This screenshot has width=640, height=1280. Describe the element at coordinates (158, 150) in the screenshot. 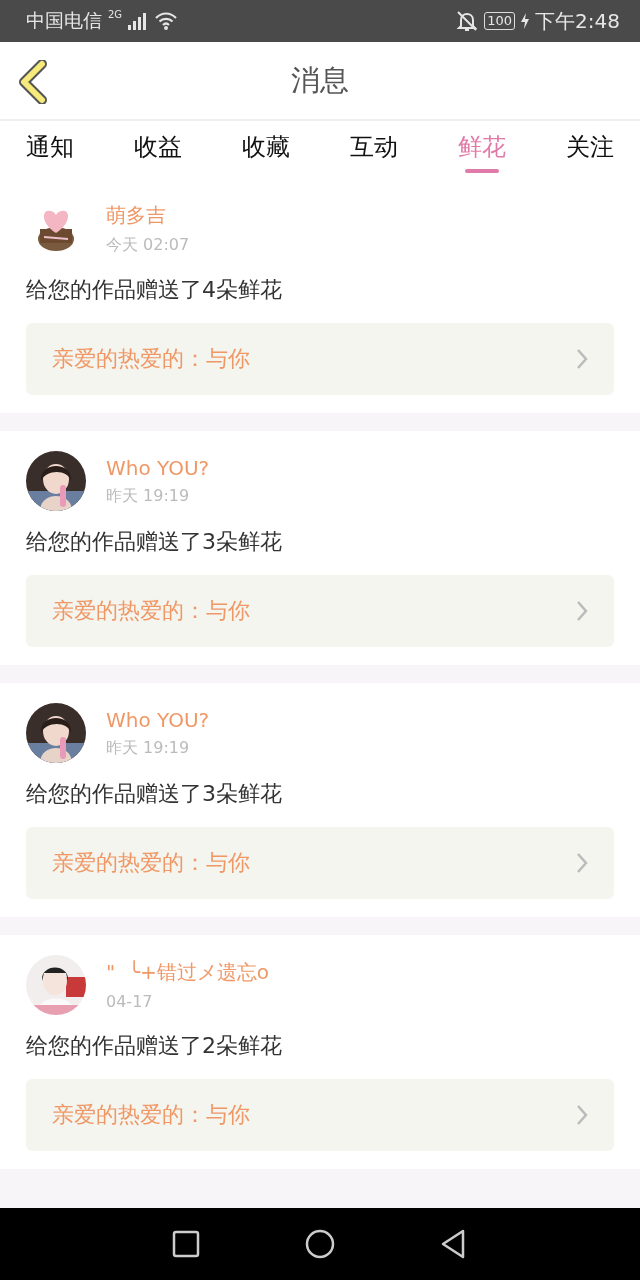

I see `tab: 收益` at that location.